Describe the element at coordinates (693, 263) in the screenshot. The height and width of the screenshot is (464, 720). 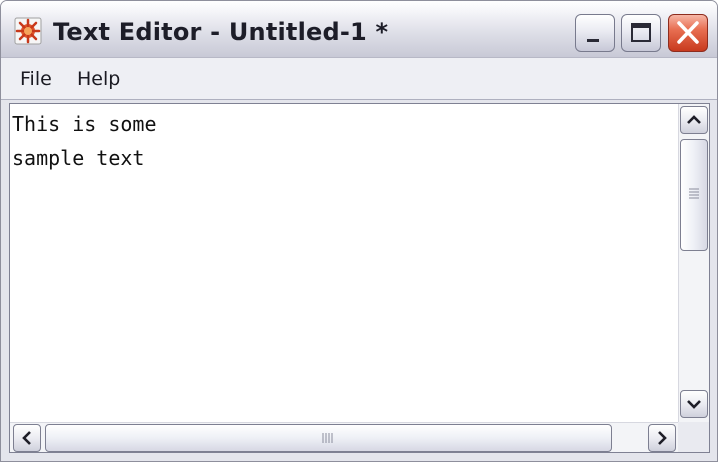
I see `vertical-scrollbar` at that location.